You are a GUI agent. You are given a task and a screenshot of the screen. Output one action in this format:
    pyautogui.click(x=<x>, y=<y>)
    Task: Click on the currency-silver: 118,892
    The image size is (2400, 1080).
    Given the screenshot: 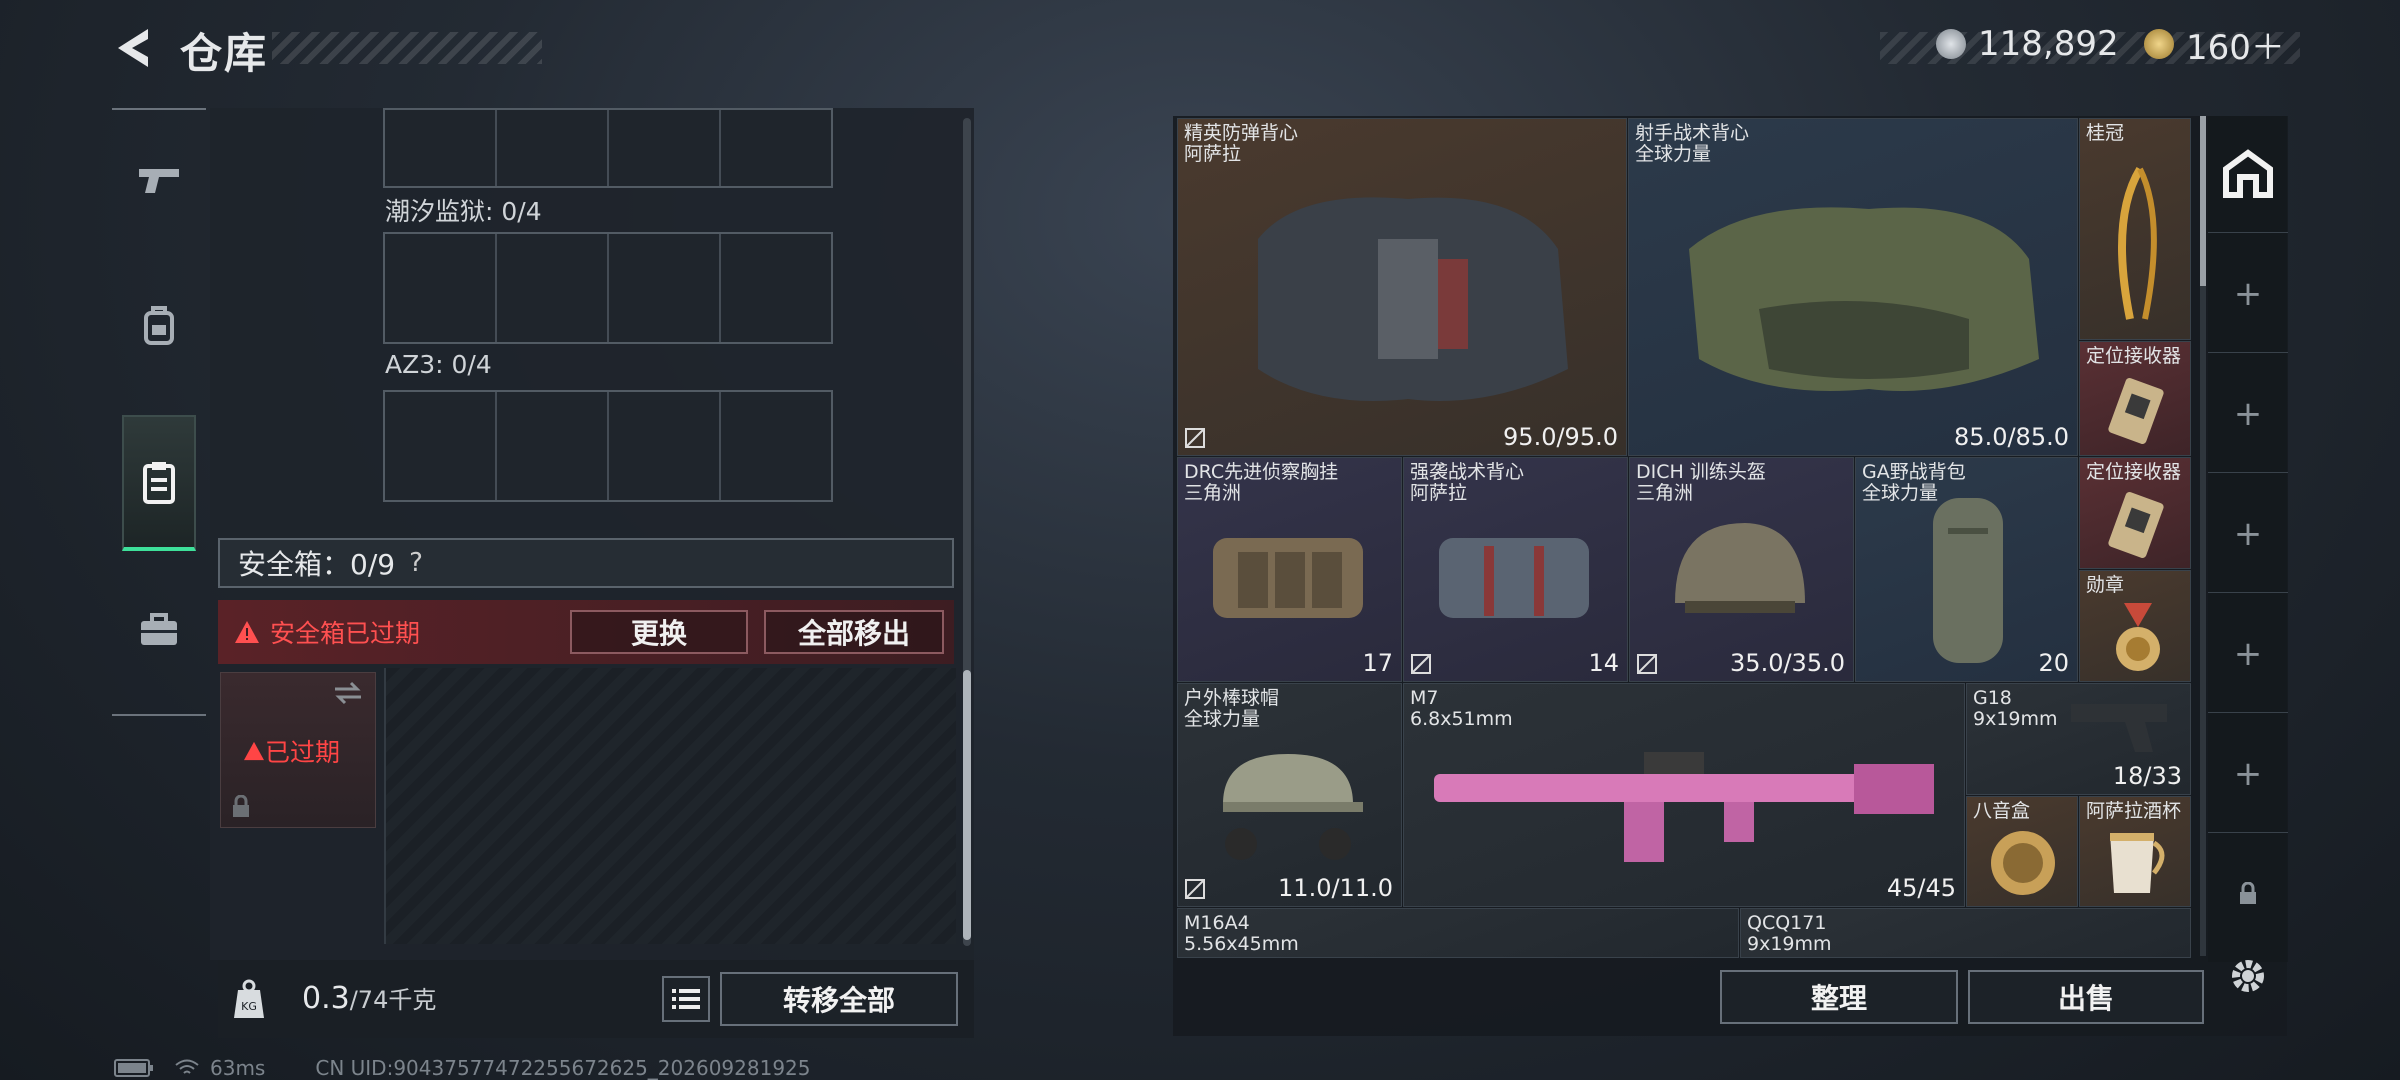 What is the action you would take?
    pyautogui.click(x=2027, y=44)
    